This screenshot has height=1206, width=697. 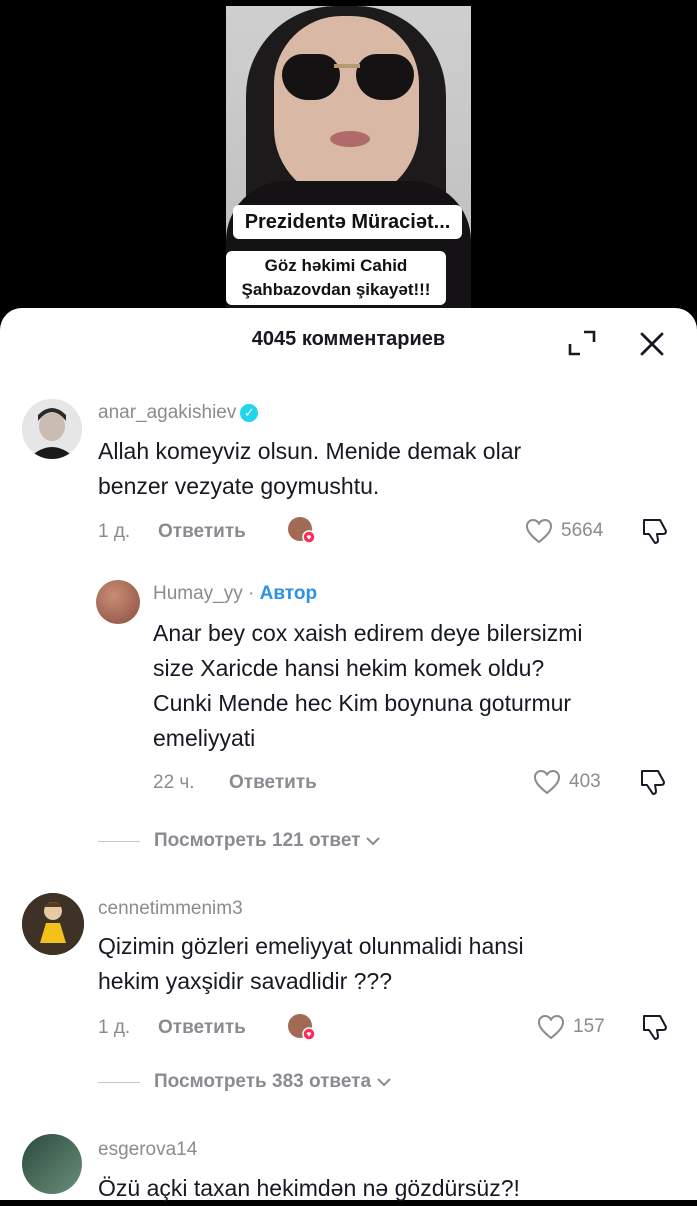 I want to click on video-caption-line1: Göz həkimi Cahid, so click(x=336, y=265).